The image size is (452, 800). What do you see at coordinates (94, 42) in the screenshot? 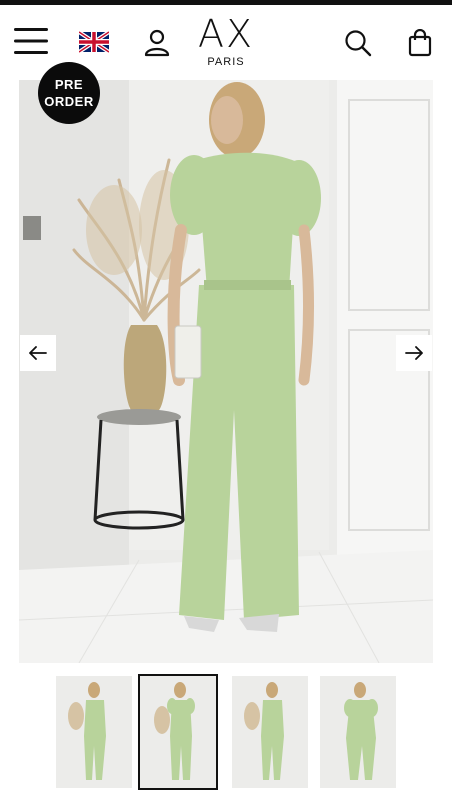
I see `uk-flag-icon` at bounding box center [94, 42].